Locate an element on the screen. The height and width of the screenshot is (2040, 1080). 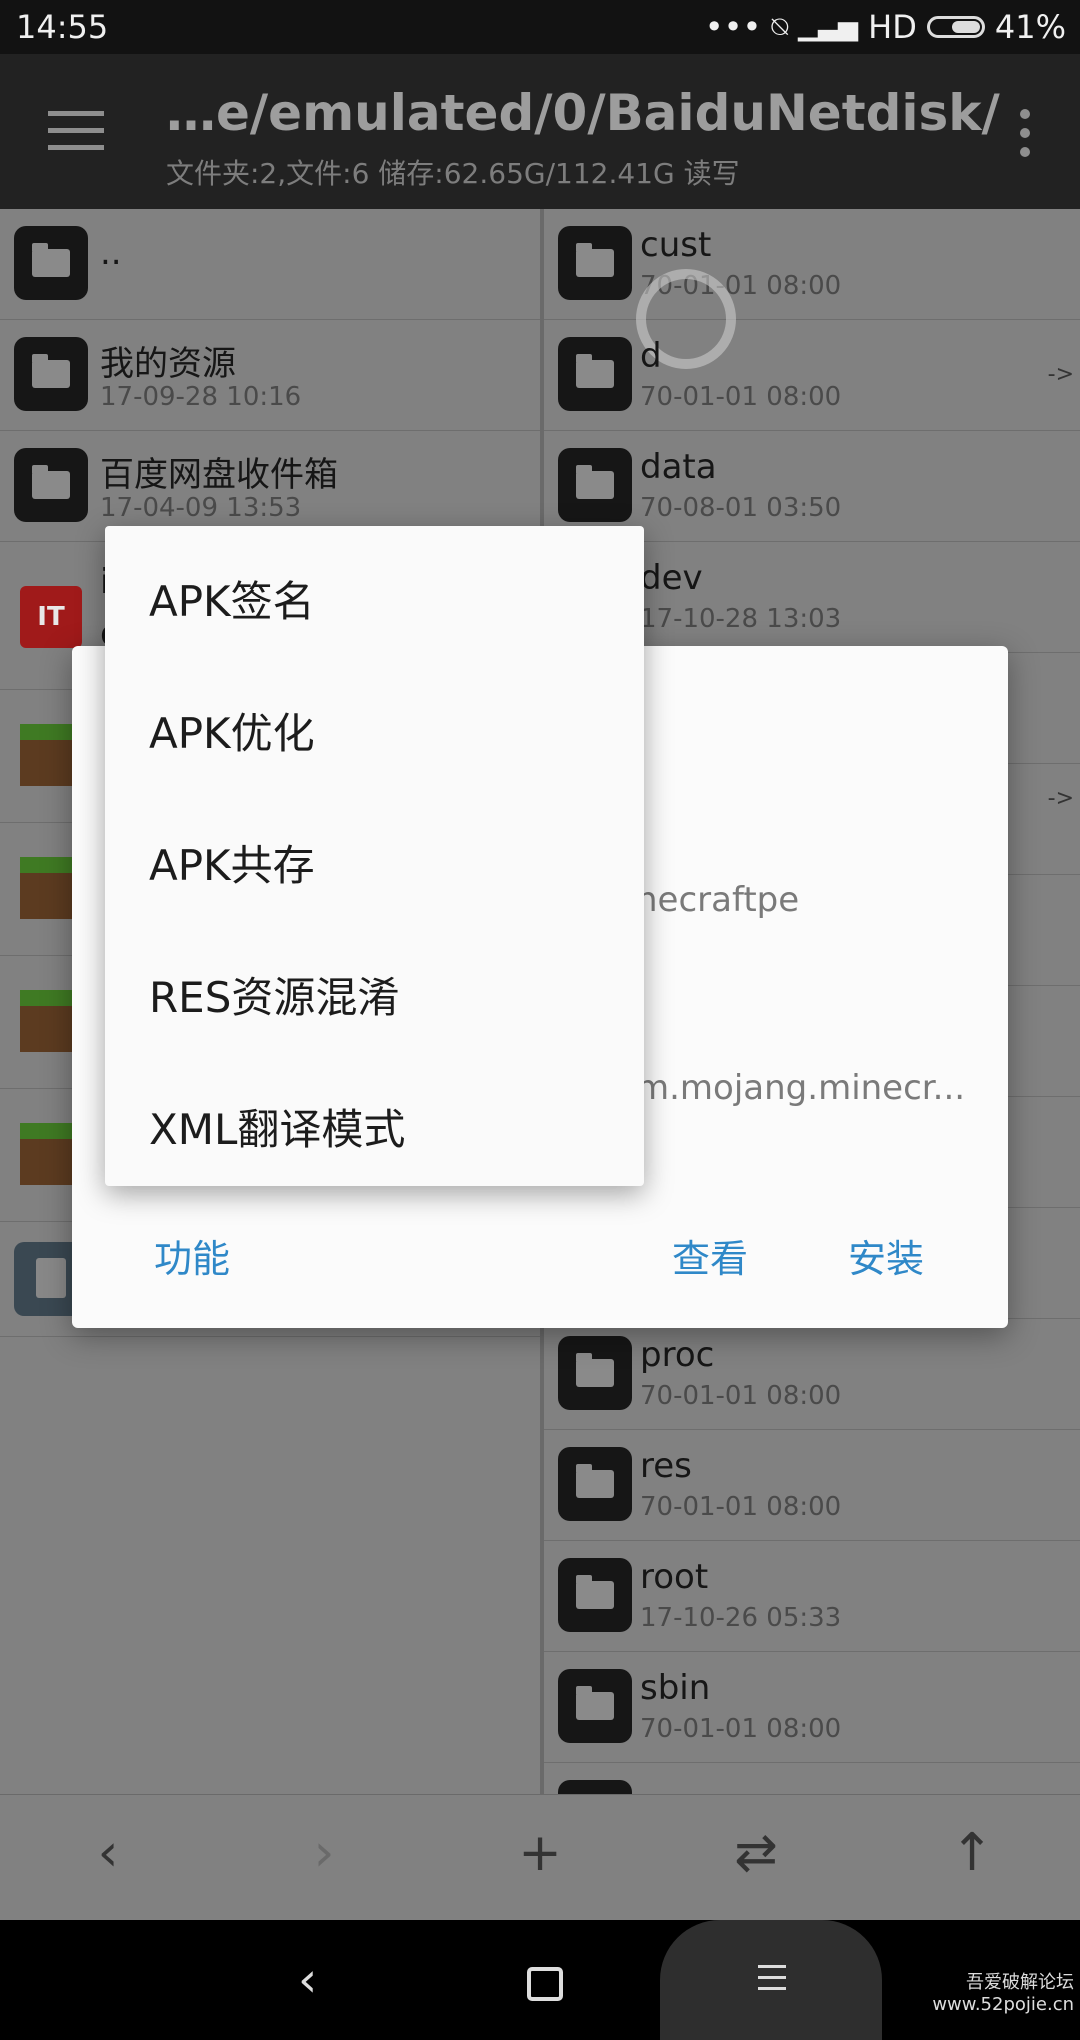
nav-home-button is located at coordinates (545, 1984).